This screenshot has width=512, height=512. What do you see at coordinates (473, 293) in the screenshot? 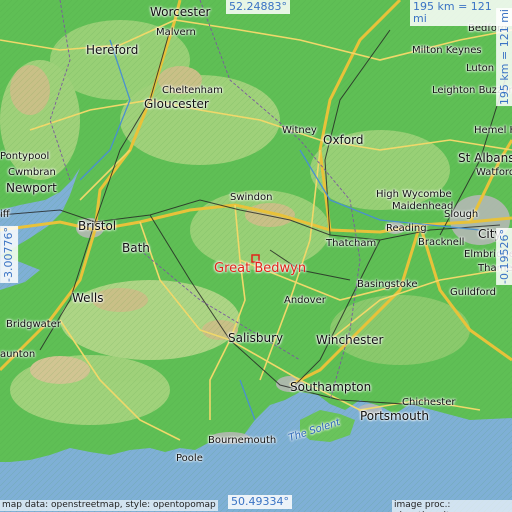
I see `place-guildford: Guildford` at bounding box center [473, 293].